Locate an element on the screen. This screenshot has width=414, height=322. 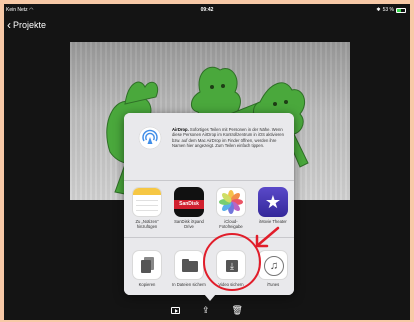
action-label: In Dateien sichern is located at coordinates (189, 284).